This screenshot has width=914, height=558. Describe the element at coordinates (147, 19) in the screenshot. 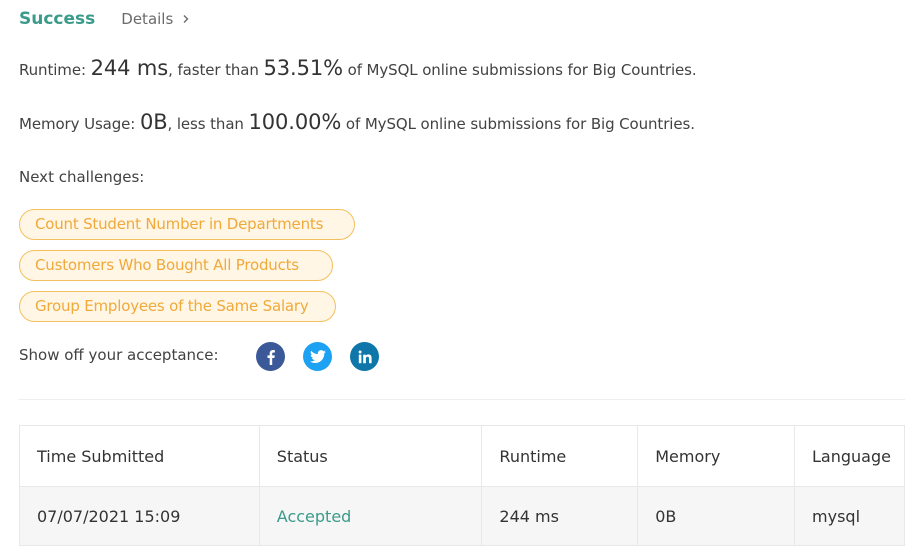

I see `details-label: Details` at that location.